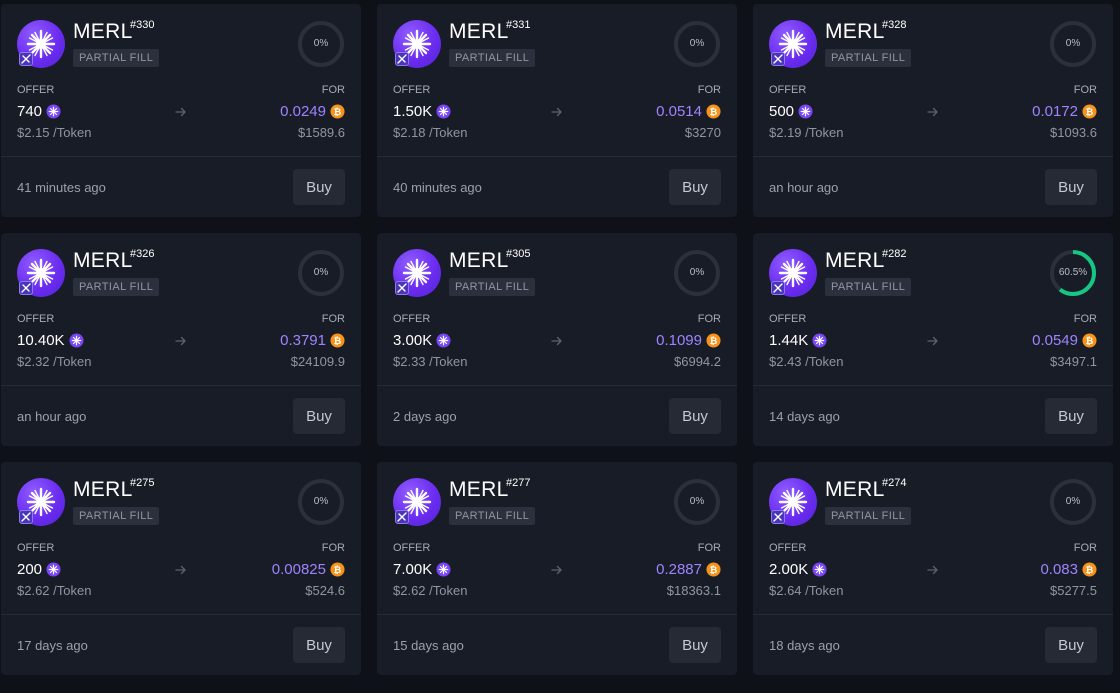 This screenshot has width=1120, height=693. I want to click on offer-amount-row: 1.44K, so click(798, 340).